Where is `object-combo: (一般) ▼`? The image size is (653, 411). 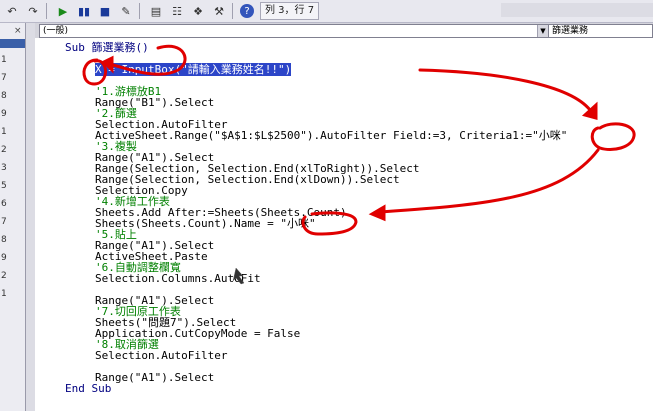 object-combo: (一般) ▼ is located at coordinates (294, 31).